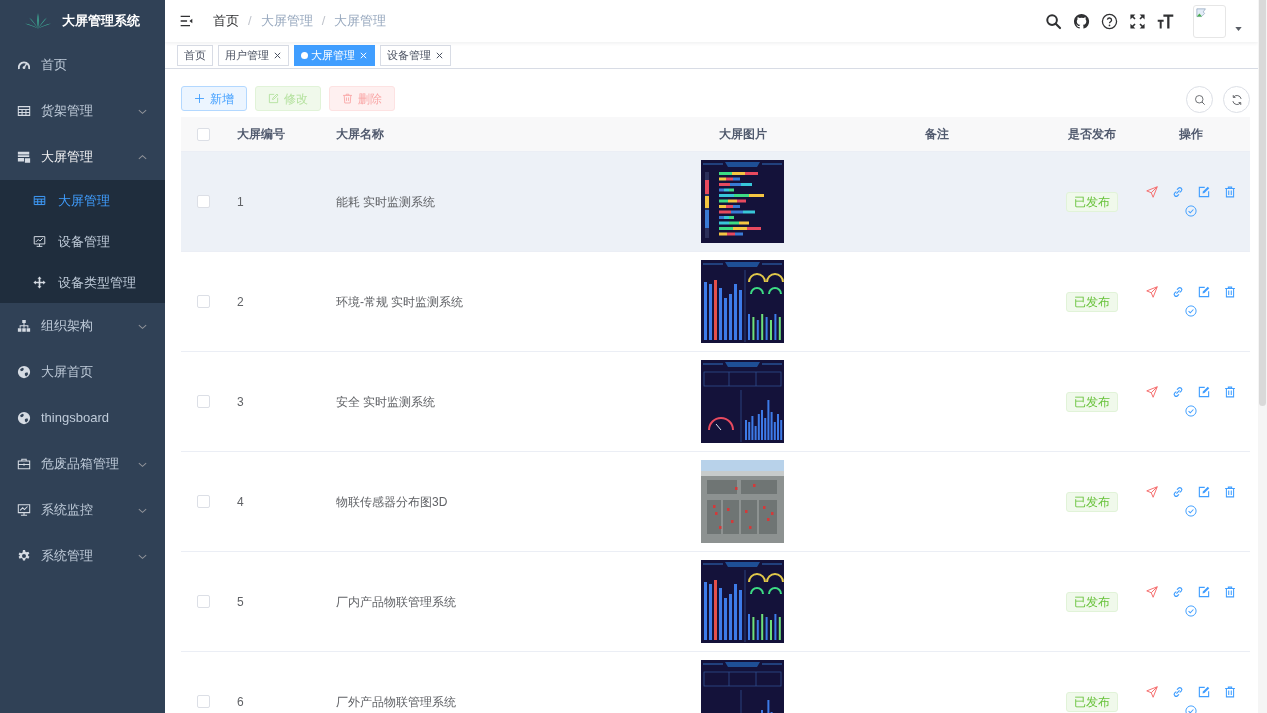  Describe the element at coordinates (399, 301) in the screenshot. I see `table-cell-text: 环境-常规 实时监测系统` at that location.